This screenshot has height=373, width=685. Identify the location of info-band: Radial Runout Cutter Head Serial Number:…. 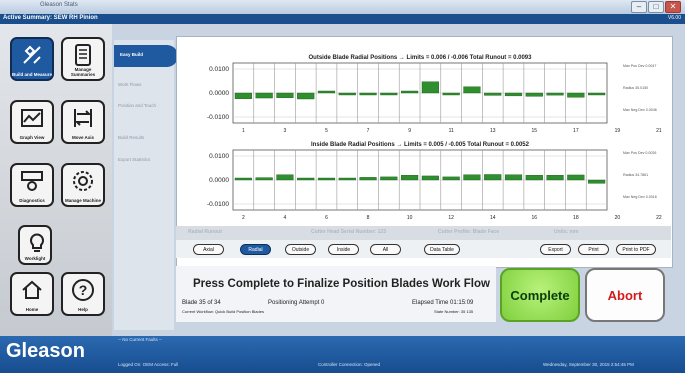
(423, 233).